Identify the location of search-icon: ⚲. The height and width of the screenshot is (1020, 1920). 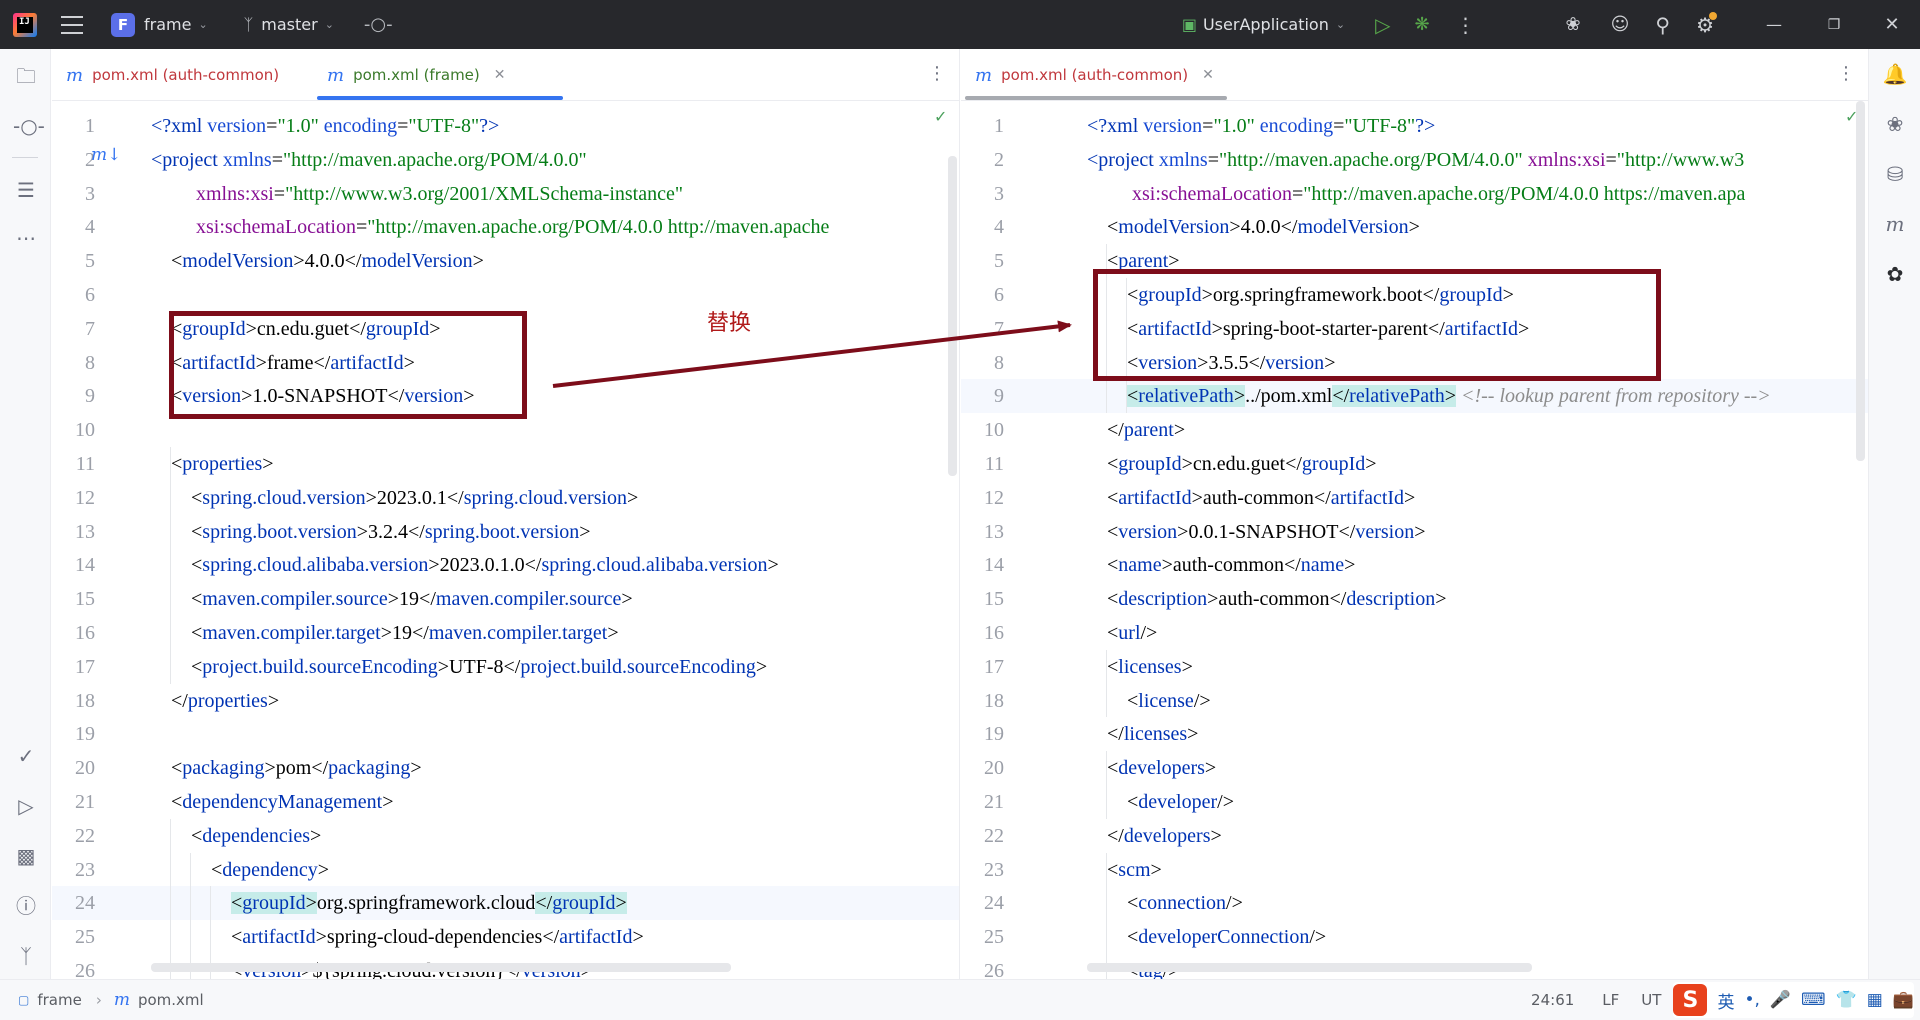
(1662, 25).